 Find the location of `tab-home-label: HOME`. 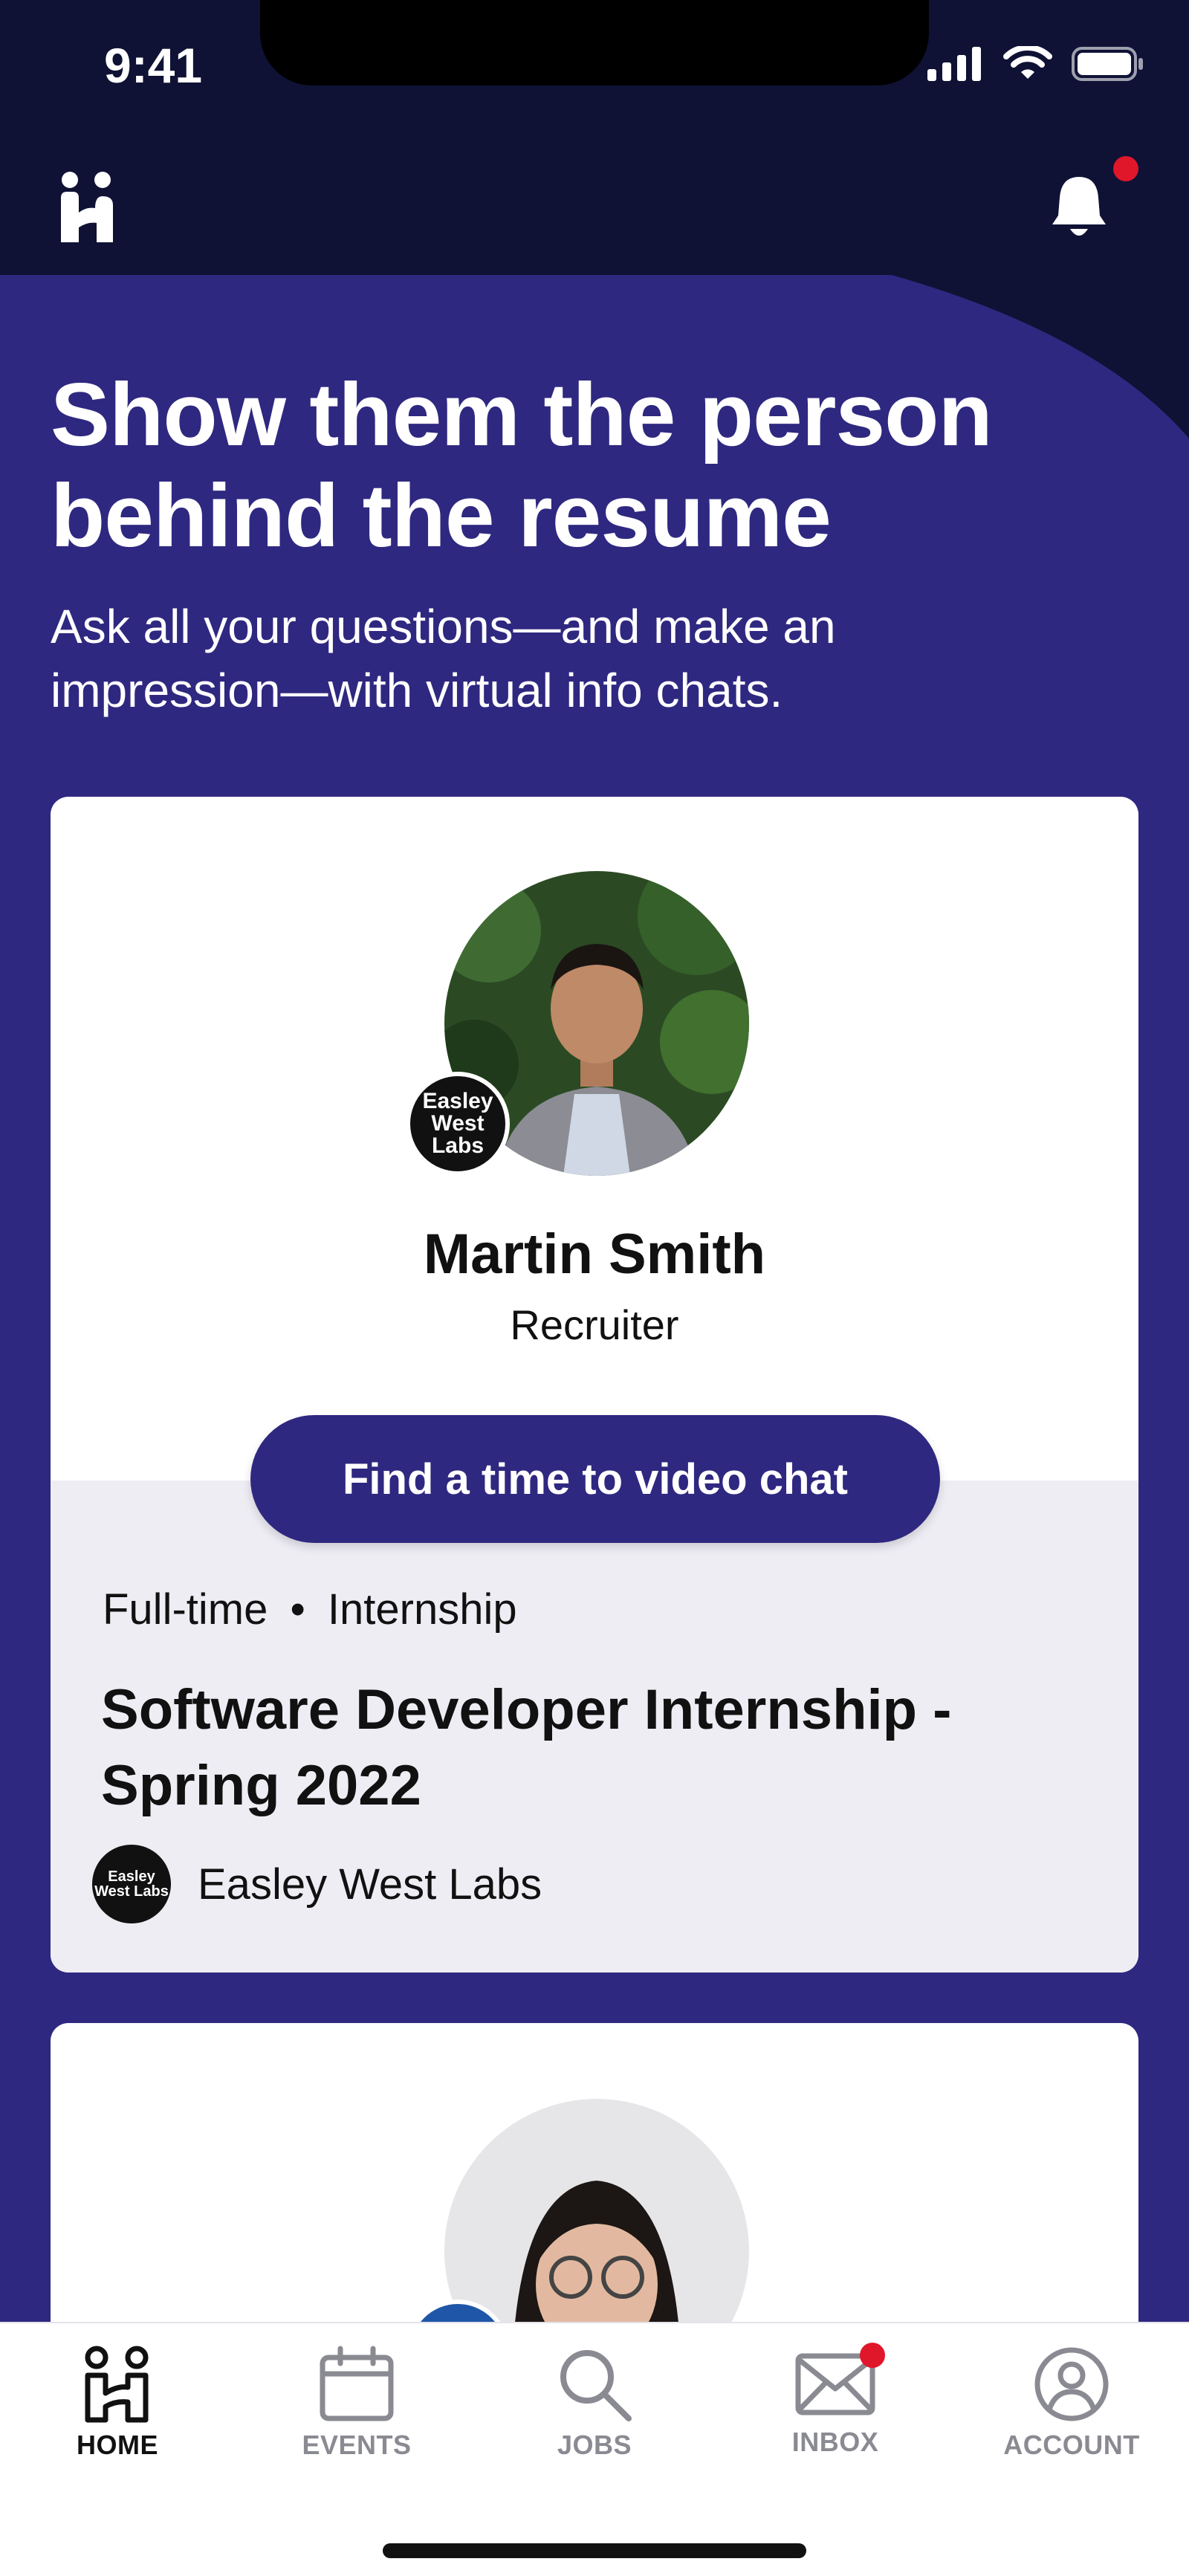

tab-home-label: HOME is located at coordinates (118, 2445).